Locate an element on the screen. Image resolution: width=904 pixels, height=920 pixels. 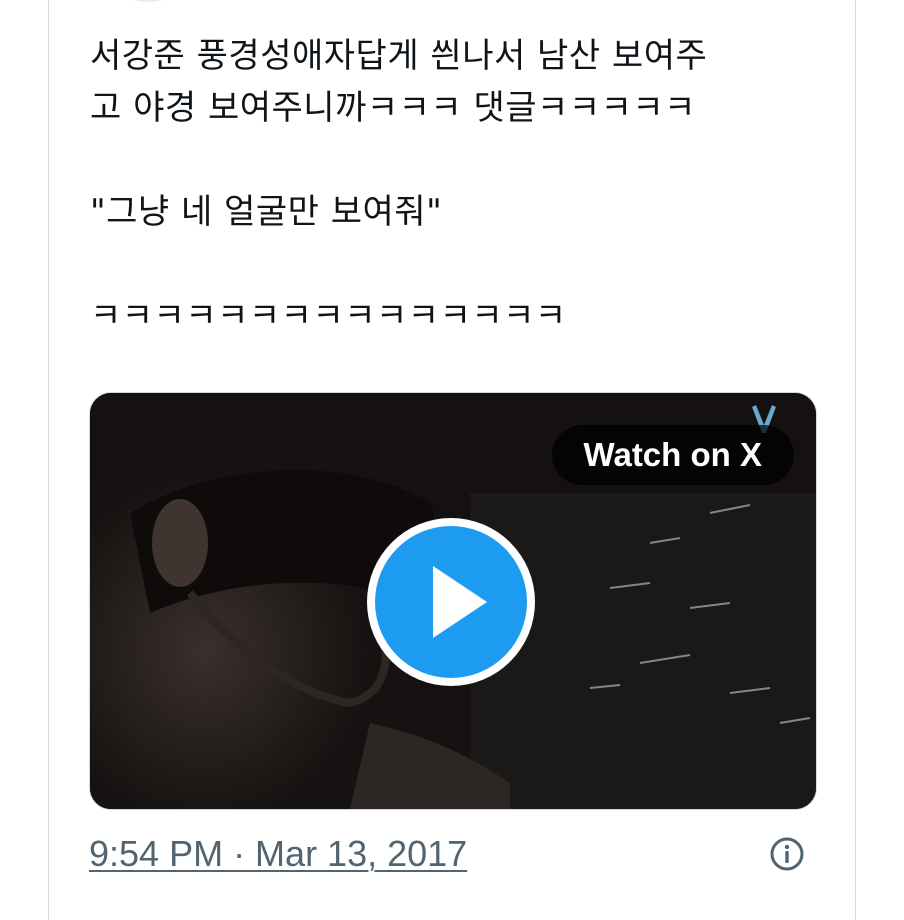
tweet-line-1: 서강준 풍경성애자답게 씐나서 남산 보여주 is located at coordinates (399, 56).